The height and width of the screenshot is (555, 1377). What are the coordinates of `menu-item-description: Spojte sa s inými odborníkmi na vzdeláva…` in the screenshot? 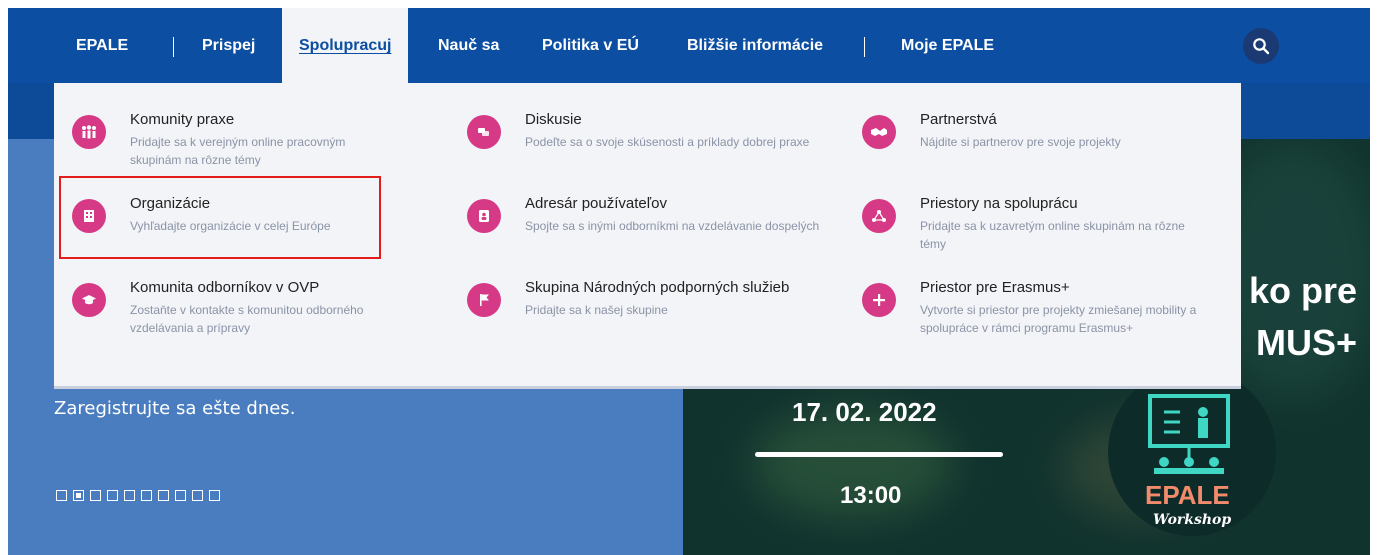 It's located at (672, 226).